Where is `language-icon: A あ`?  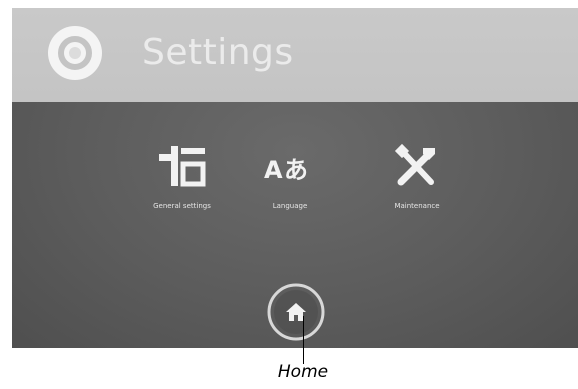
language-icon: A あ is located at coordinates (286, 170).